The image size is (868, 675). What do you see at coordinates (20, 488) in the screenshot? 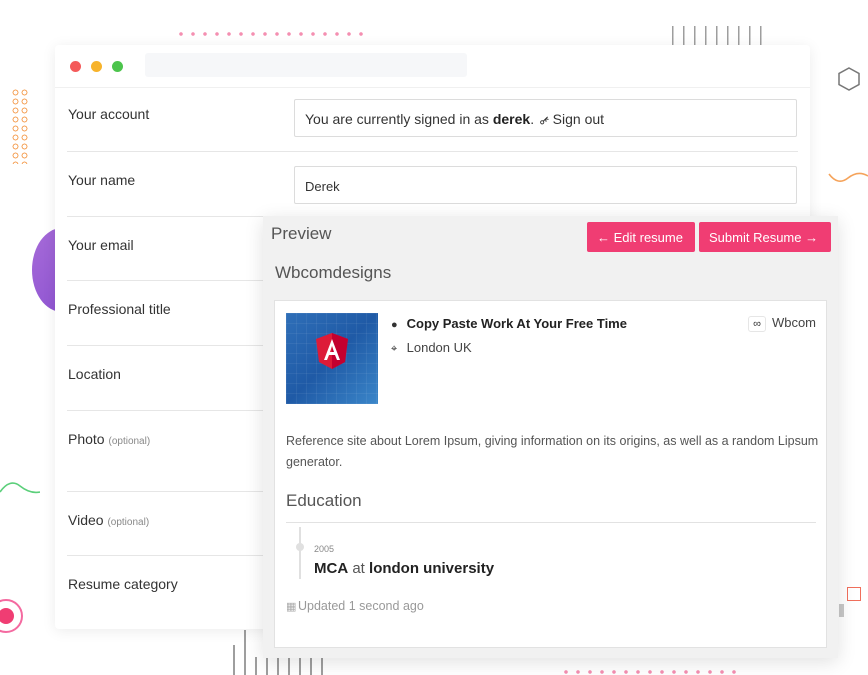
I see `decorative-wave-left` at bounding box center [20, 488].